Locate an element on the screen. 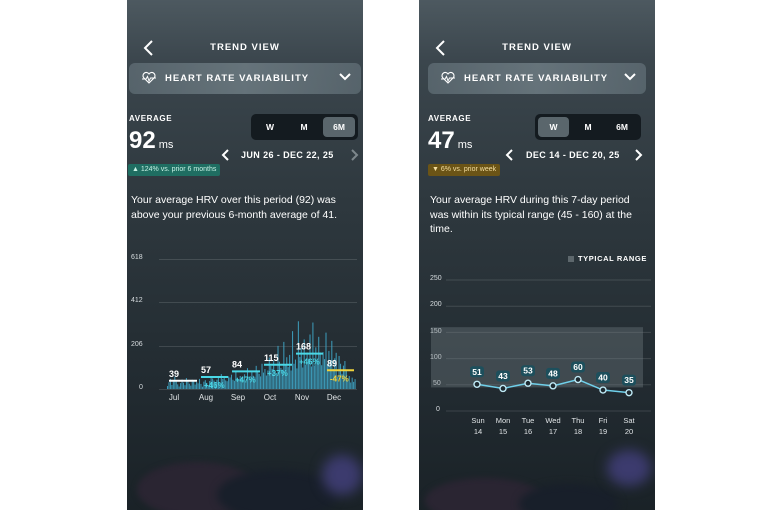 This screenshot has width=768, height=510. x-tick-date: 16 is located at coordinates (528, 431).